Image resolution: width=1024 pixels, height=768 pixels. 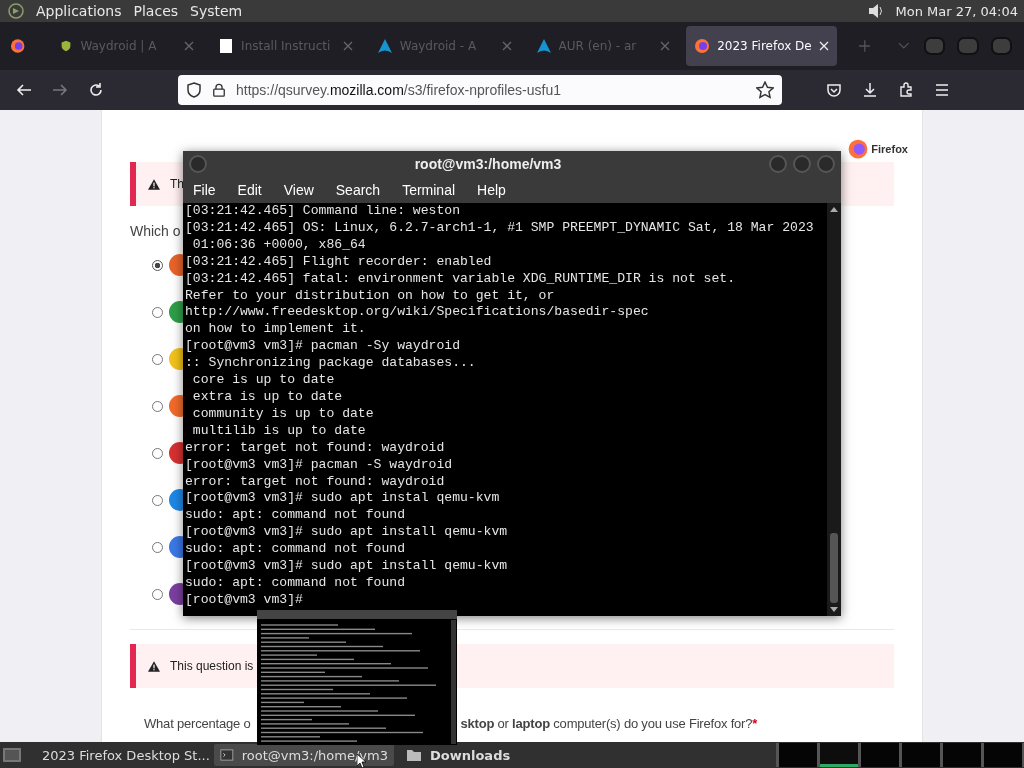 I want to click on warning-text: Th, so click(x=177, y=184).